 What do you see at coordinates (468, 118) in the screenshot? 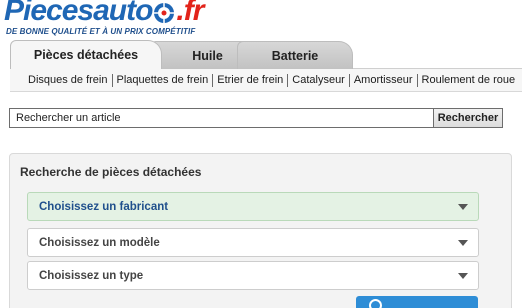
I see `search-button: Rechercher` at bounding box center [468, 118].